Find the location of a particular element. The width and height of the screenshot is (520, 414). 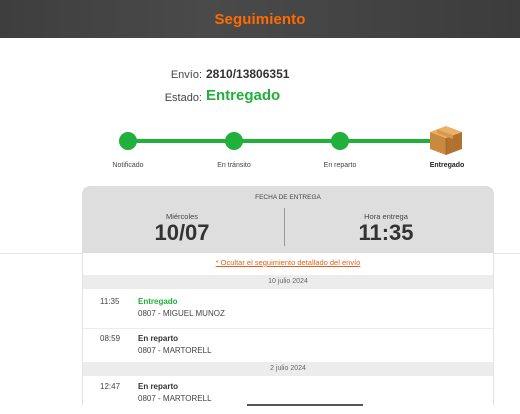

shipment-state-row: Estado: Entregado is located at coordinates (260, 97).